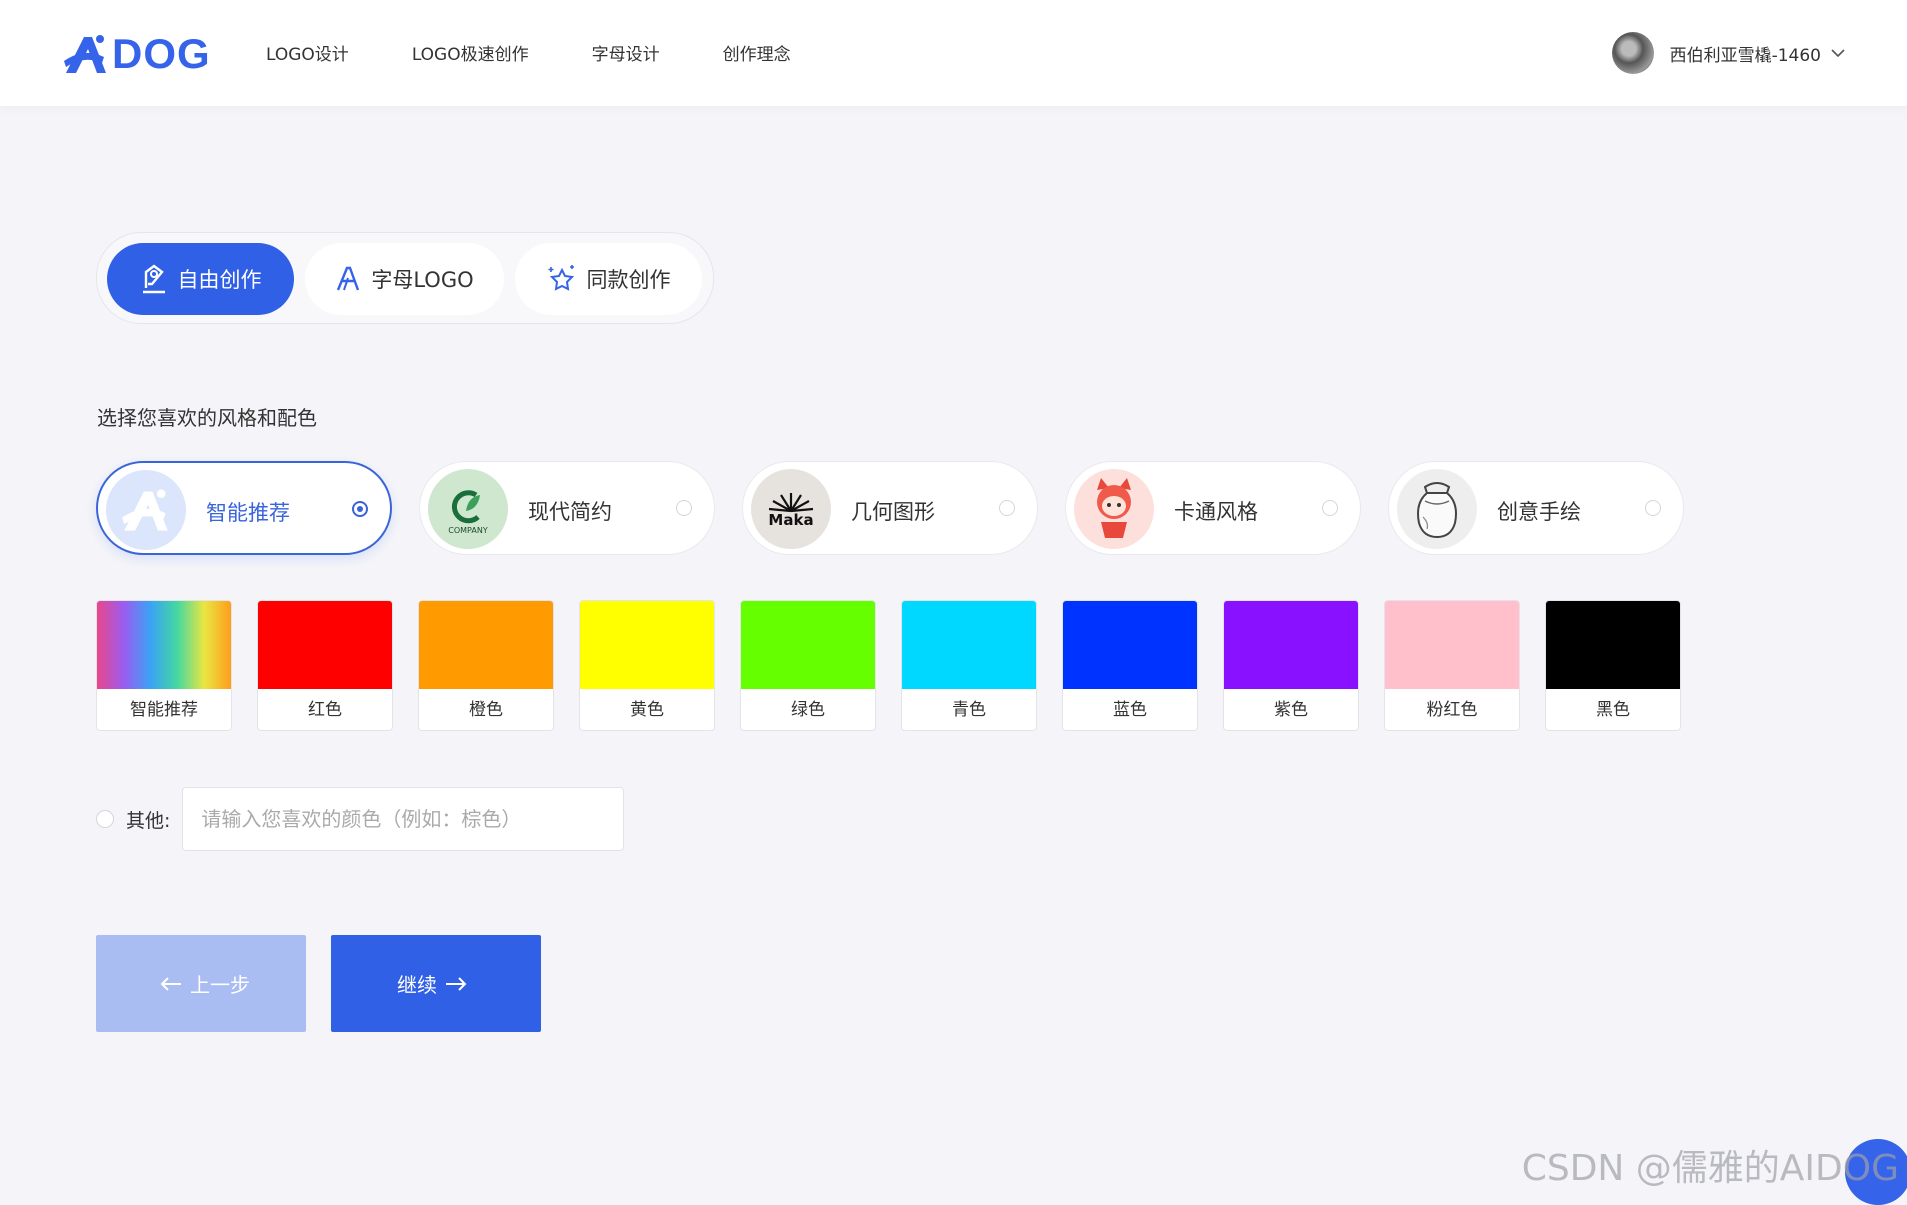 The width and height of the screenshot is (1907, 1205). I want to click on color-label: 红色, so click(325, 710).